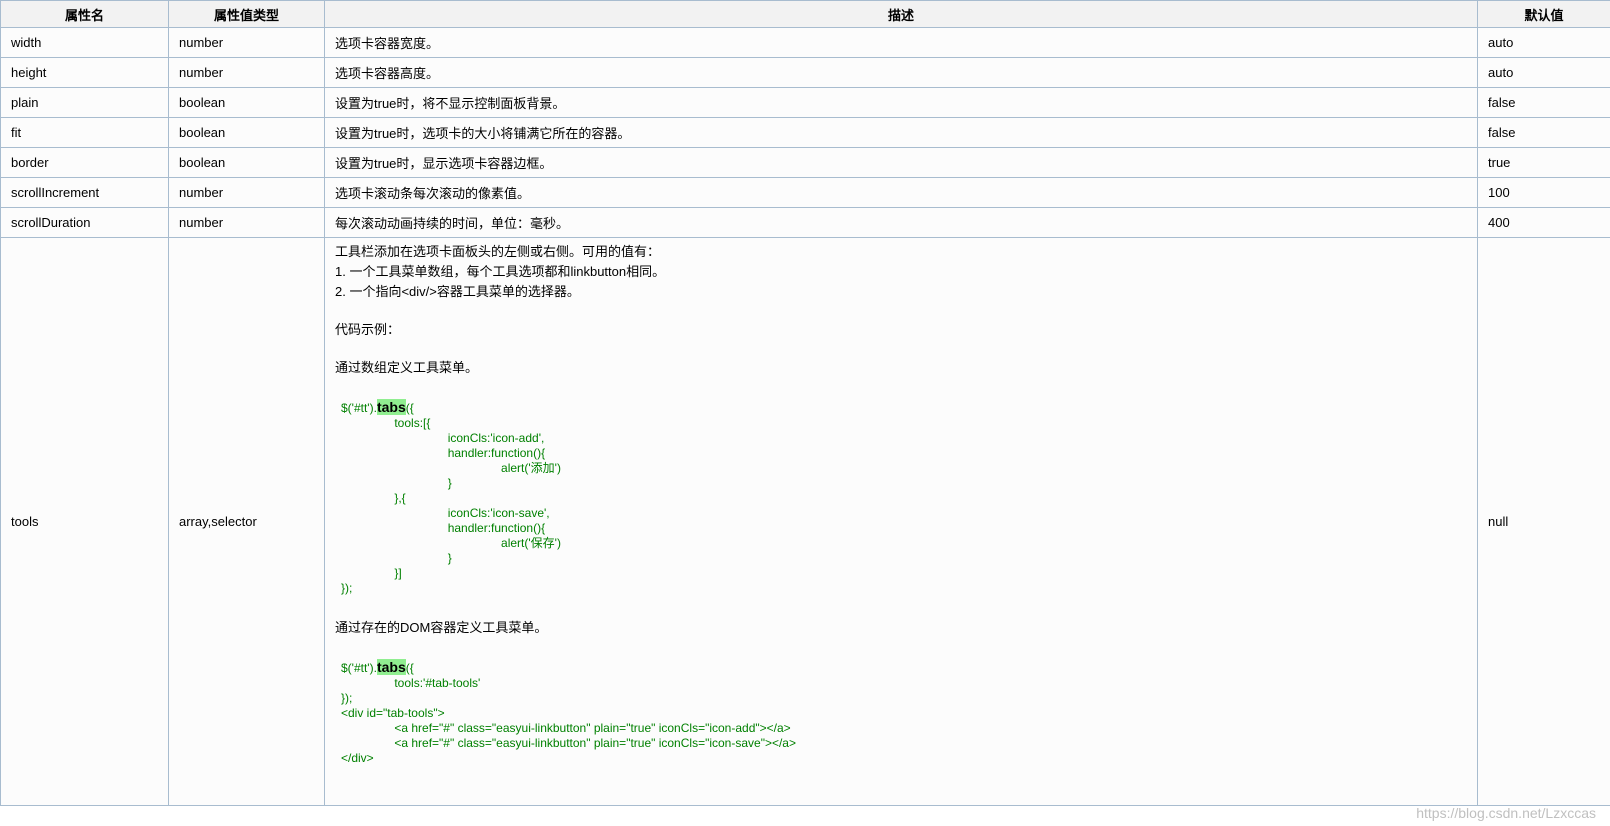 The height and width of the screenshot is (826, 1610). Describe the element at coordinates (901, 72) in the screenshot. I see `prop-desc: 选项卡容器高度。` at that location.